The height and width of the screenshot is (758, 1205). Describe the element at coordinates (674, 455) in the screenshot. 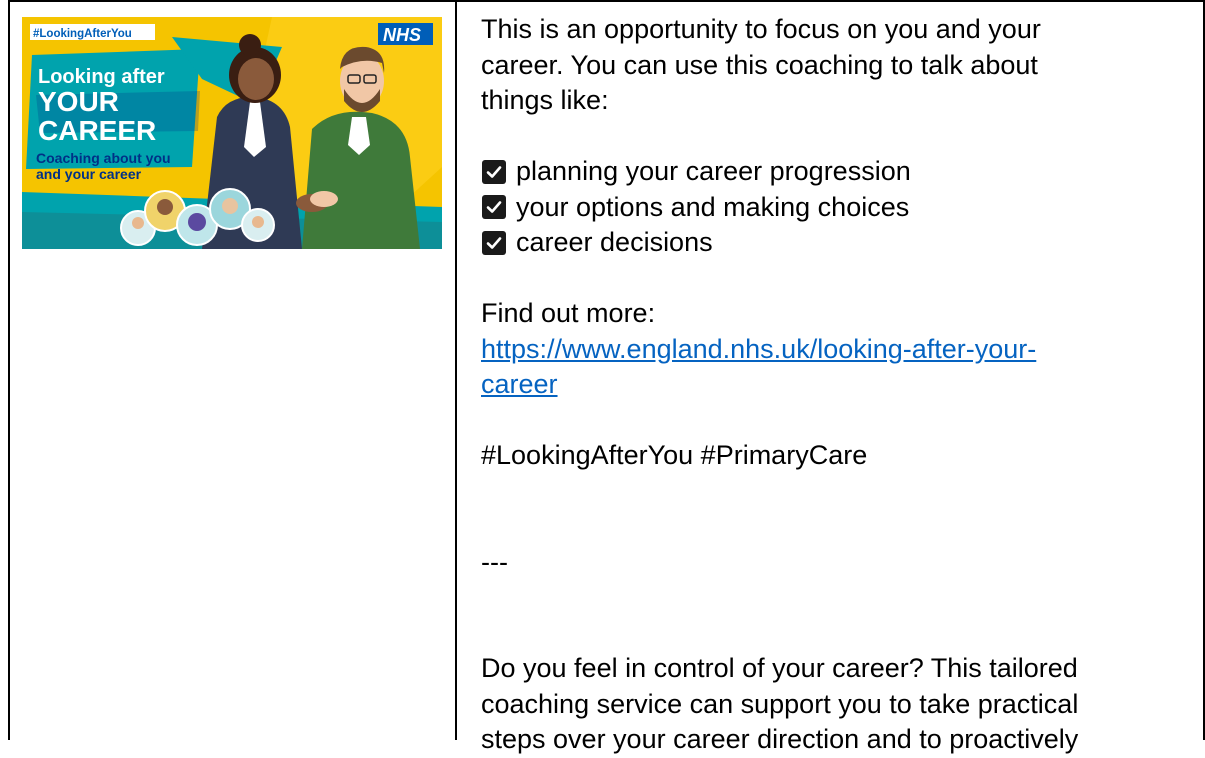

I see `hashtags: #LookingAfterYou #PrimaryCare` at that location.